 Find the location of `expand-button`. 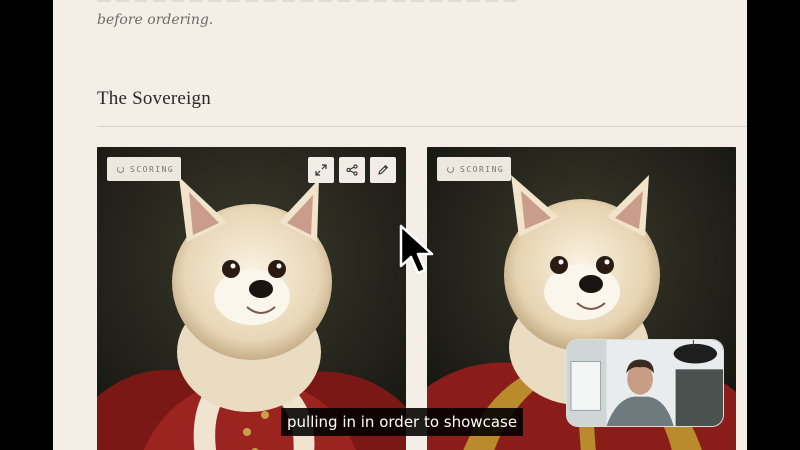

expand-button is located at coordinates (321, 170).